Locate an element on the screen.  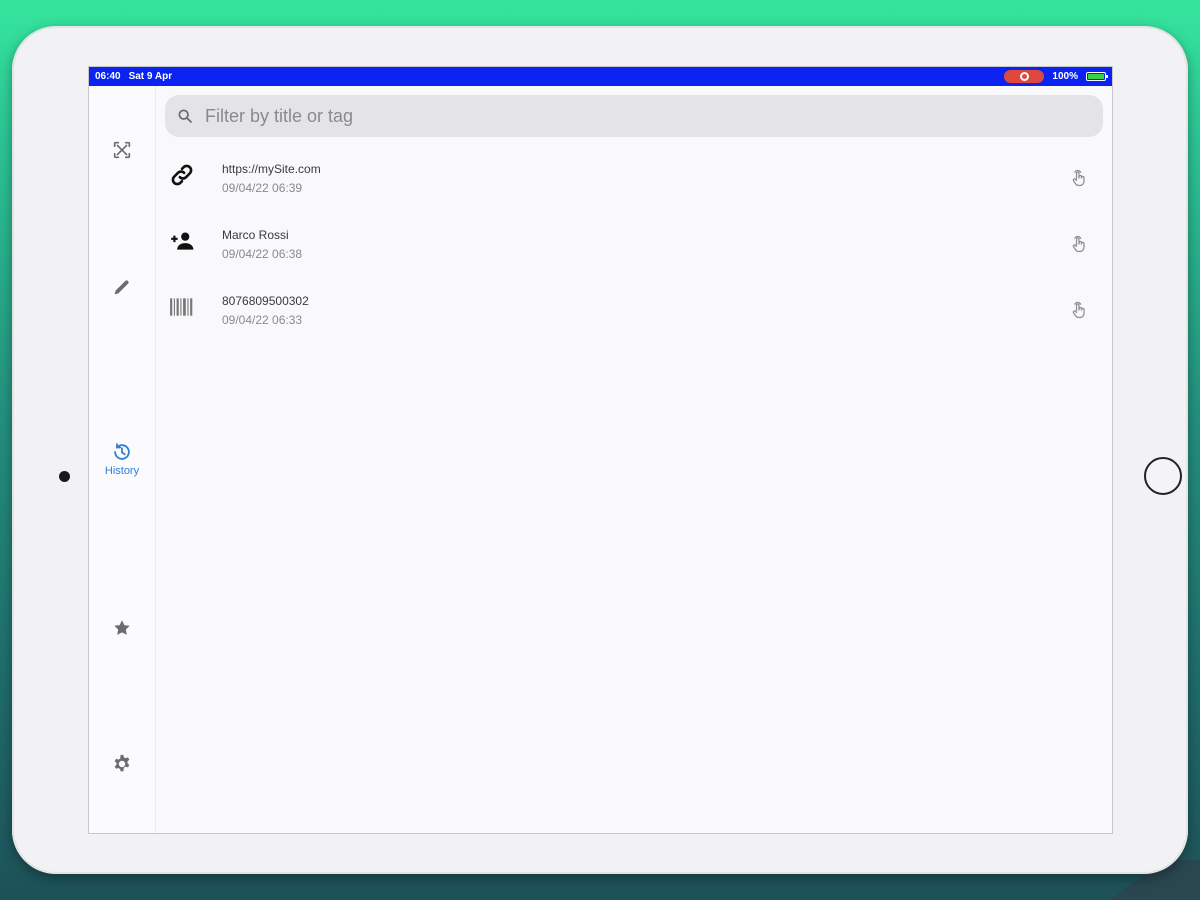
sidebar-item-label: History is located at coordinates (122, 471).